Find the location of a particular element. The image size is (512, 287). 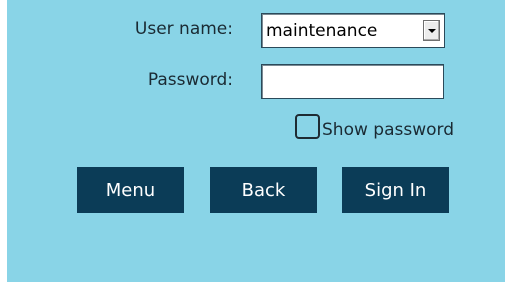

show-password-label: Show password is located at coordinates (388, 130).